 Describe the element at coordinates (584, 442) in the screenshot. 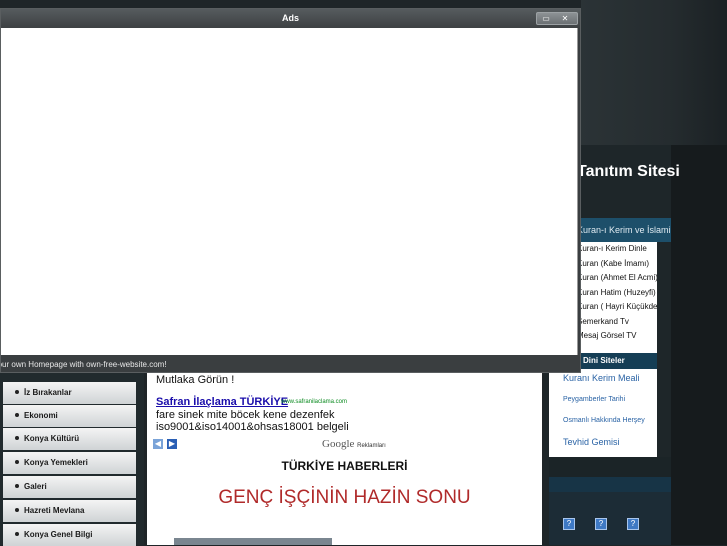

I see `religious-site-link: Tevhid Gemisi` at that location.